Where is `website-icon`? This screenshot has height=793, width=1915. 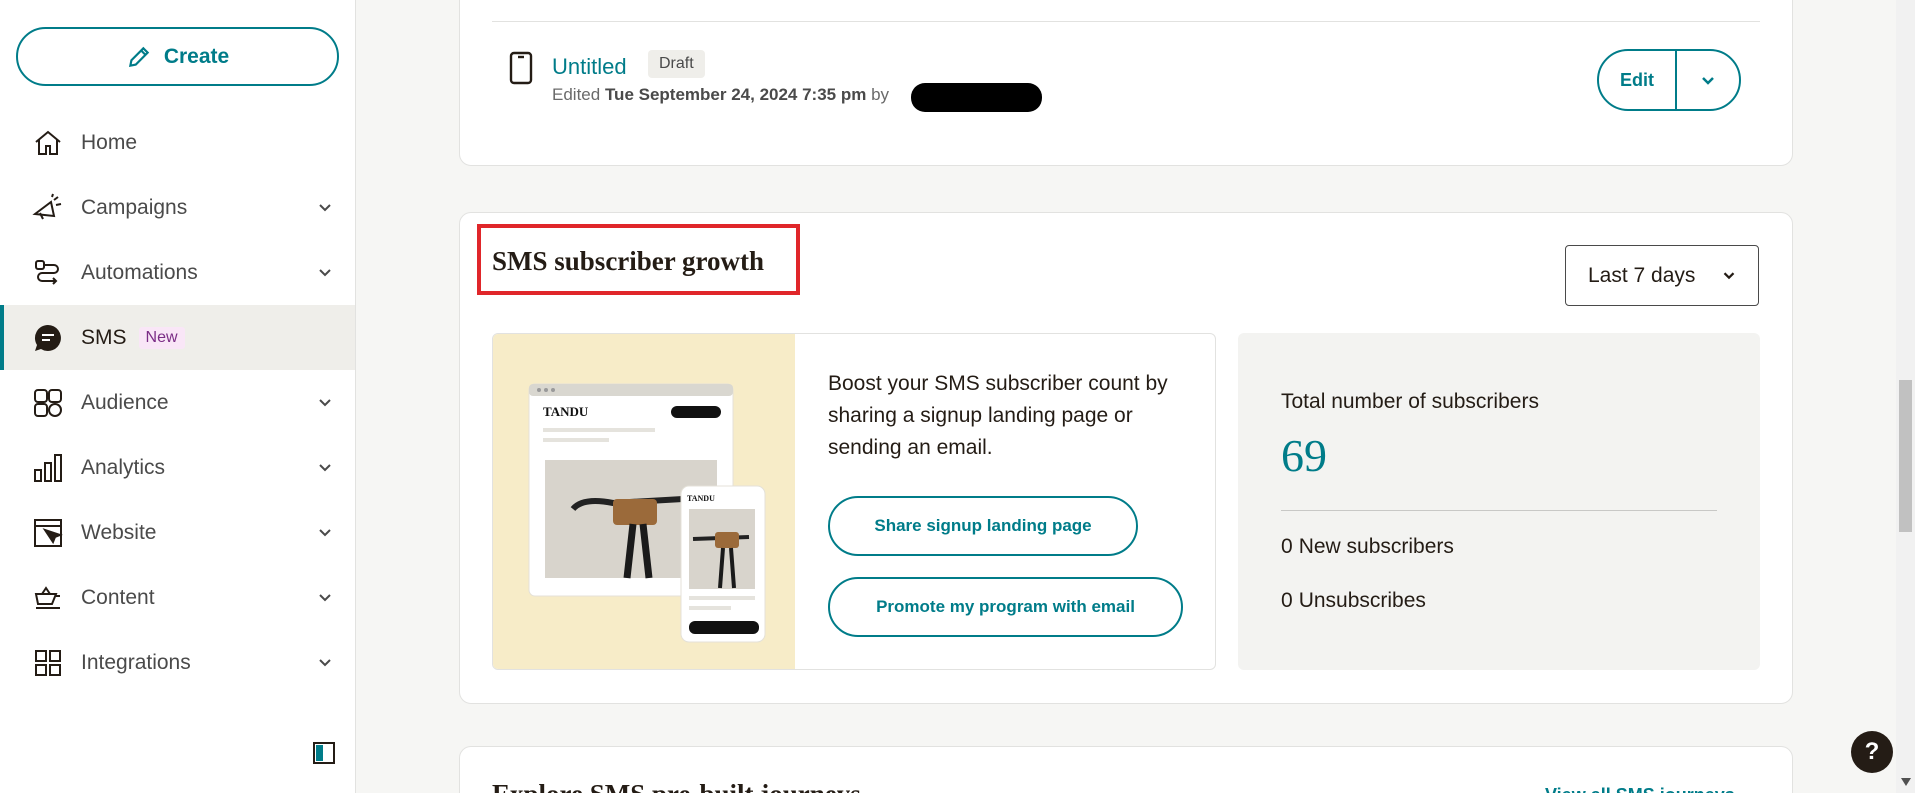 website-icon is located at coordinates (48, 533).